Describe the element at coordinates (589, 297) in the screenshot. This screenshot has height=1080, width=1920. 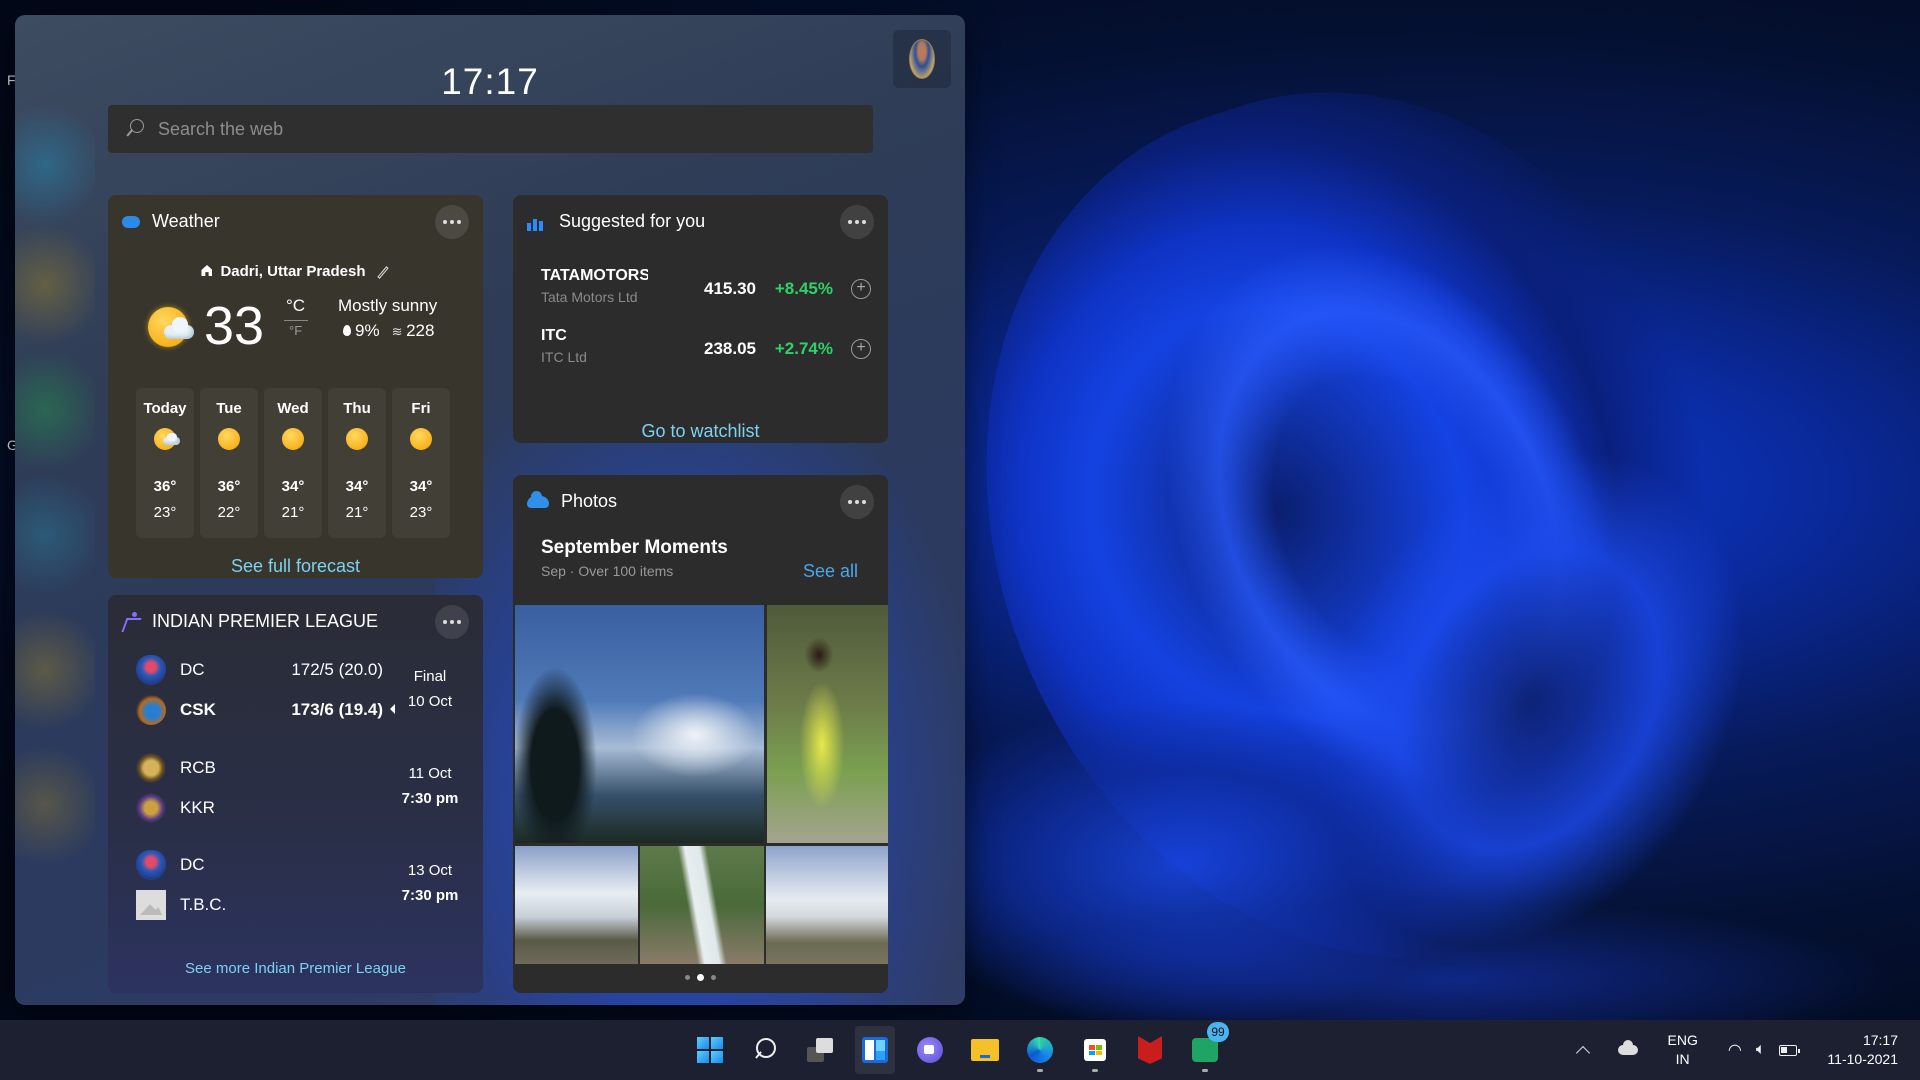
I see `stock-name: Tata Motors Ltd` at that location.